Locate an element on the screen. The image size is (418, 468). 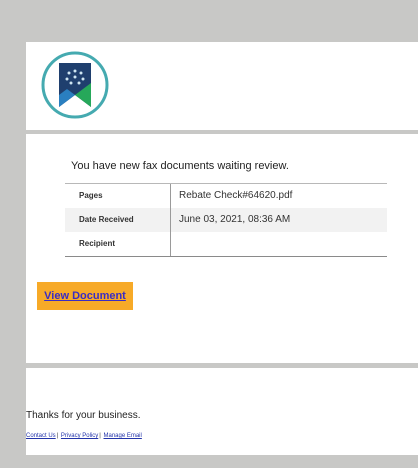
pages-value: Rebate Check#64620.pdf is located at coordinates (236, 195).